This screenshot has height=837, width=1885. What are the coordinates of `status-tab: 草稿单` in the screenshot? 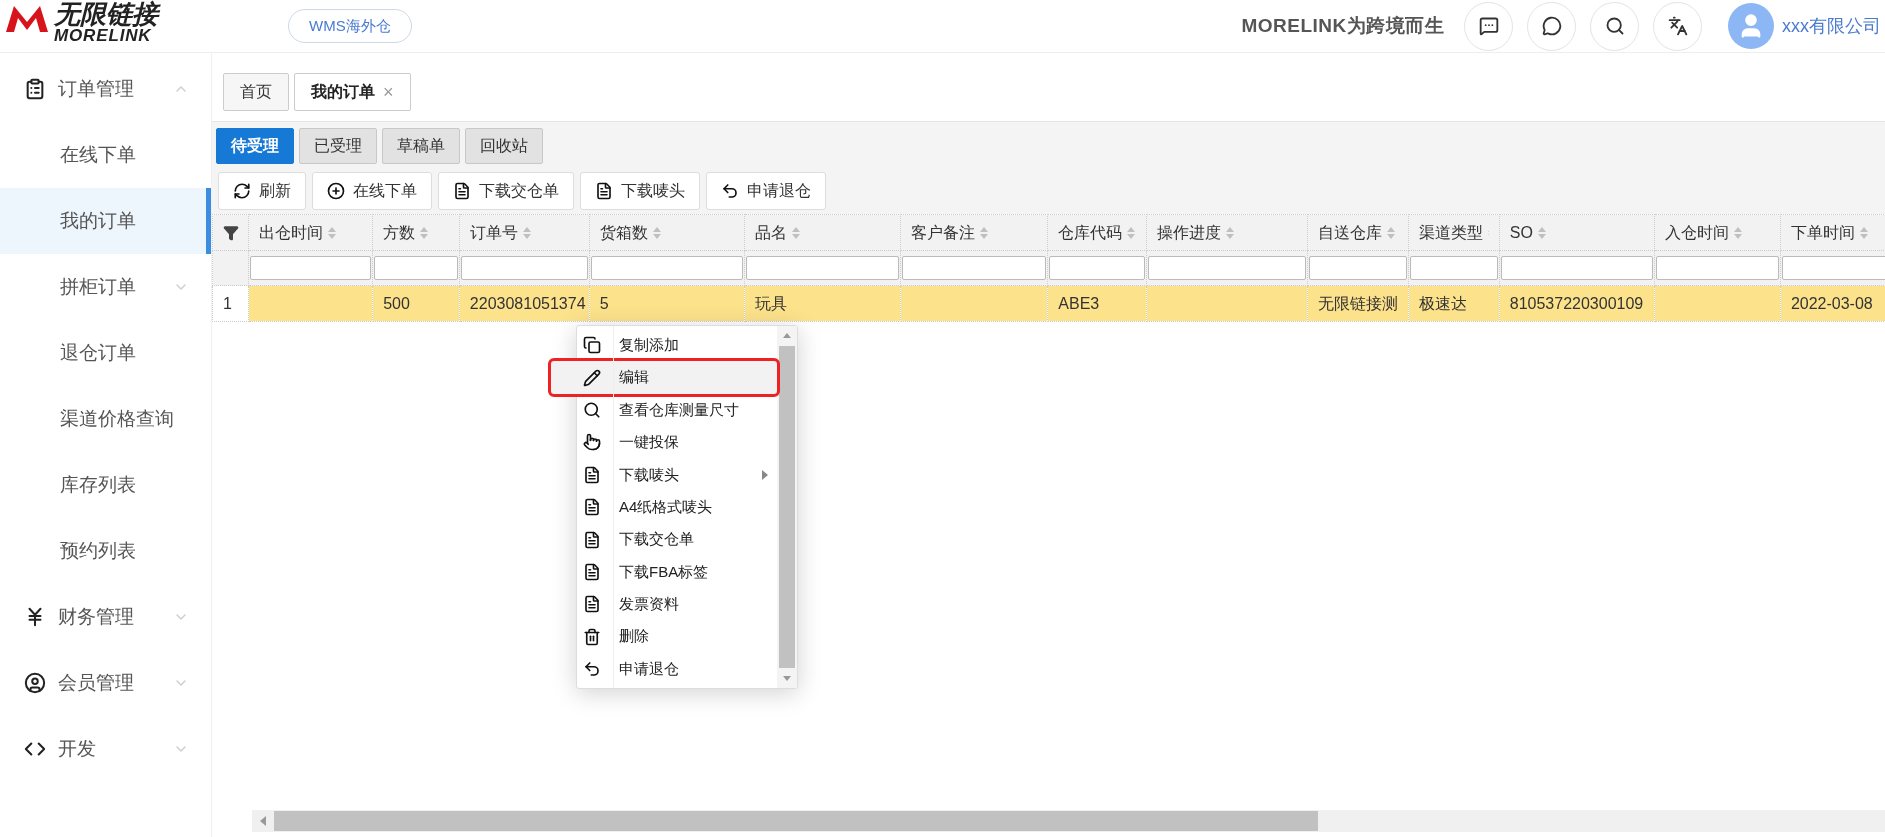 It's located at (421, 146).